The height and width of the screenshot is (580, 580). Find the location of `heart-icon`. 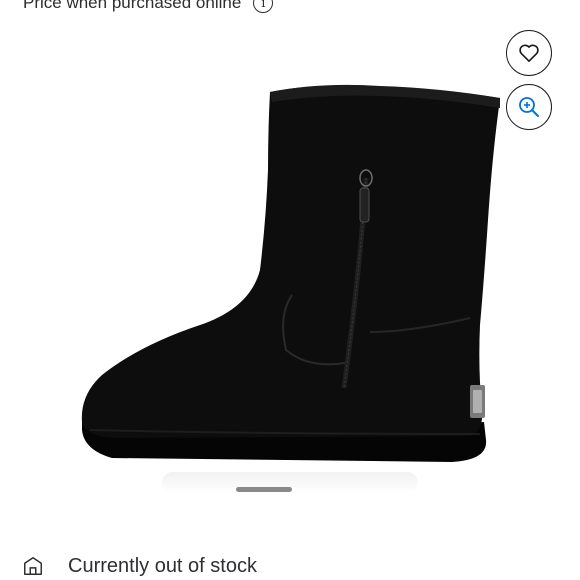

heart-icon is located at coordinates (529, 53).